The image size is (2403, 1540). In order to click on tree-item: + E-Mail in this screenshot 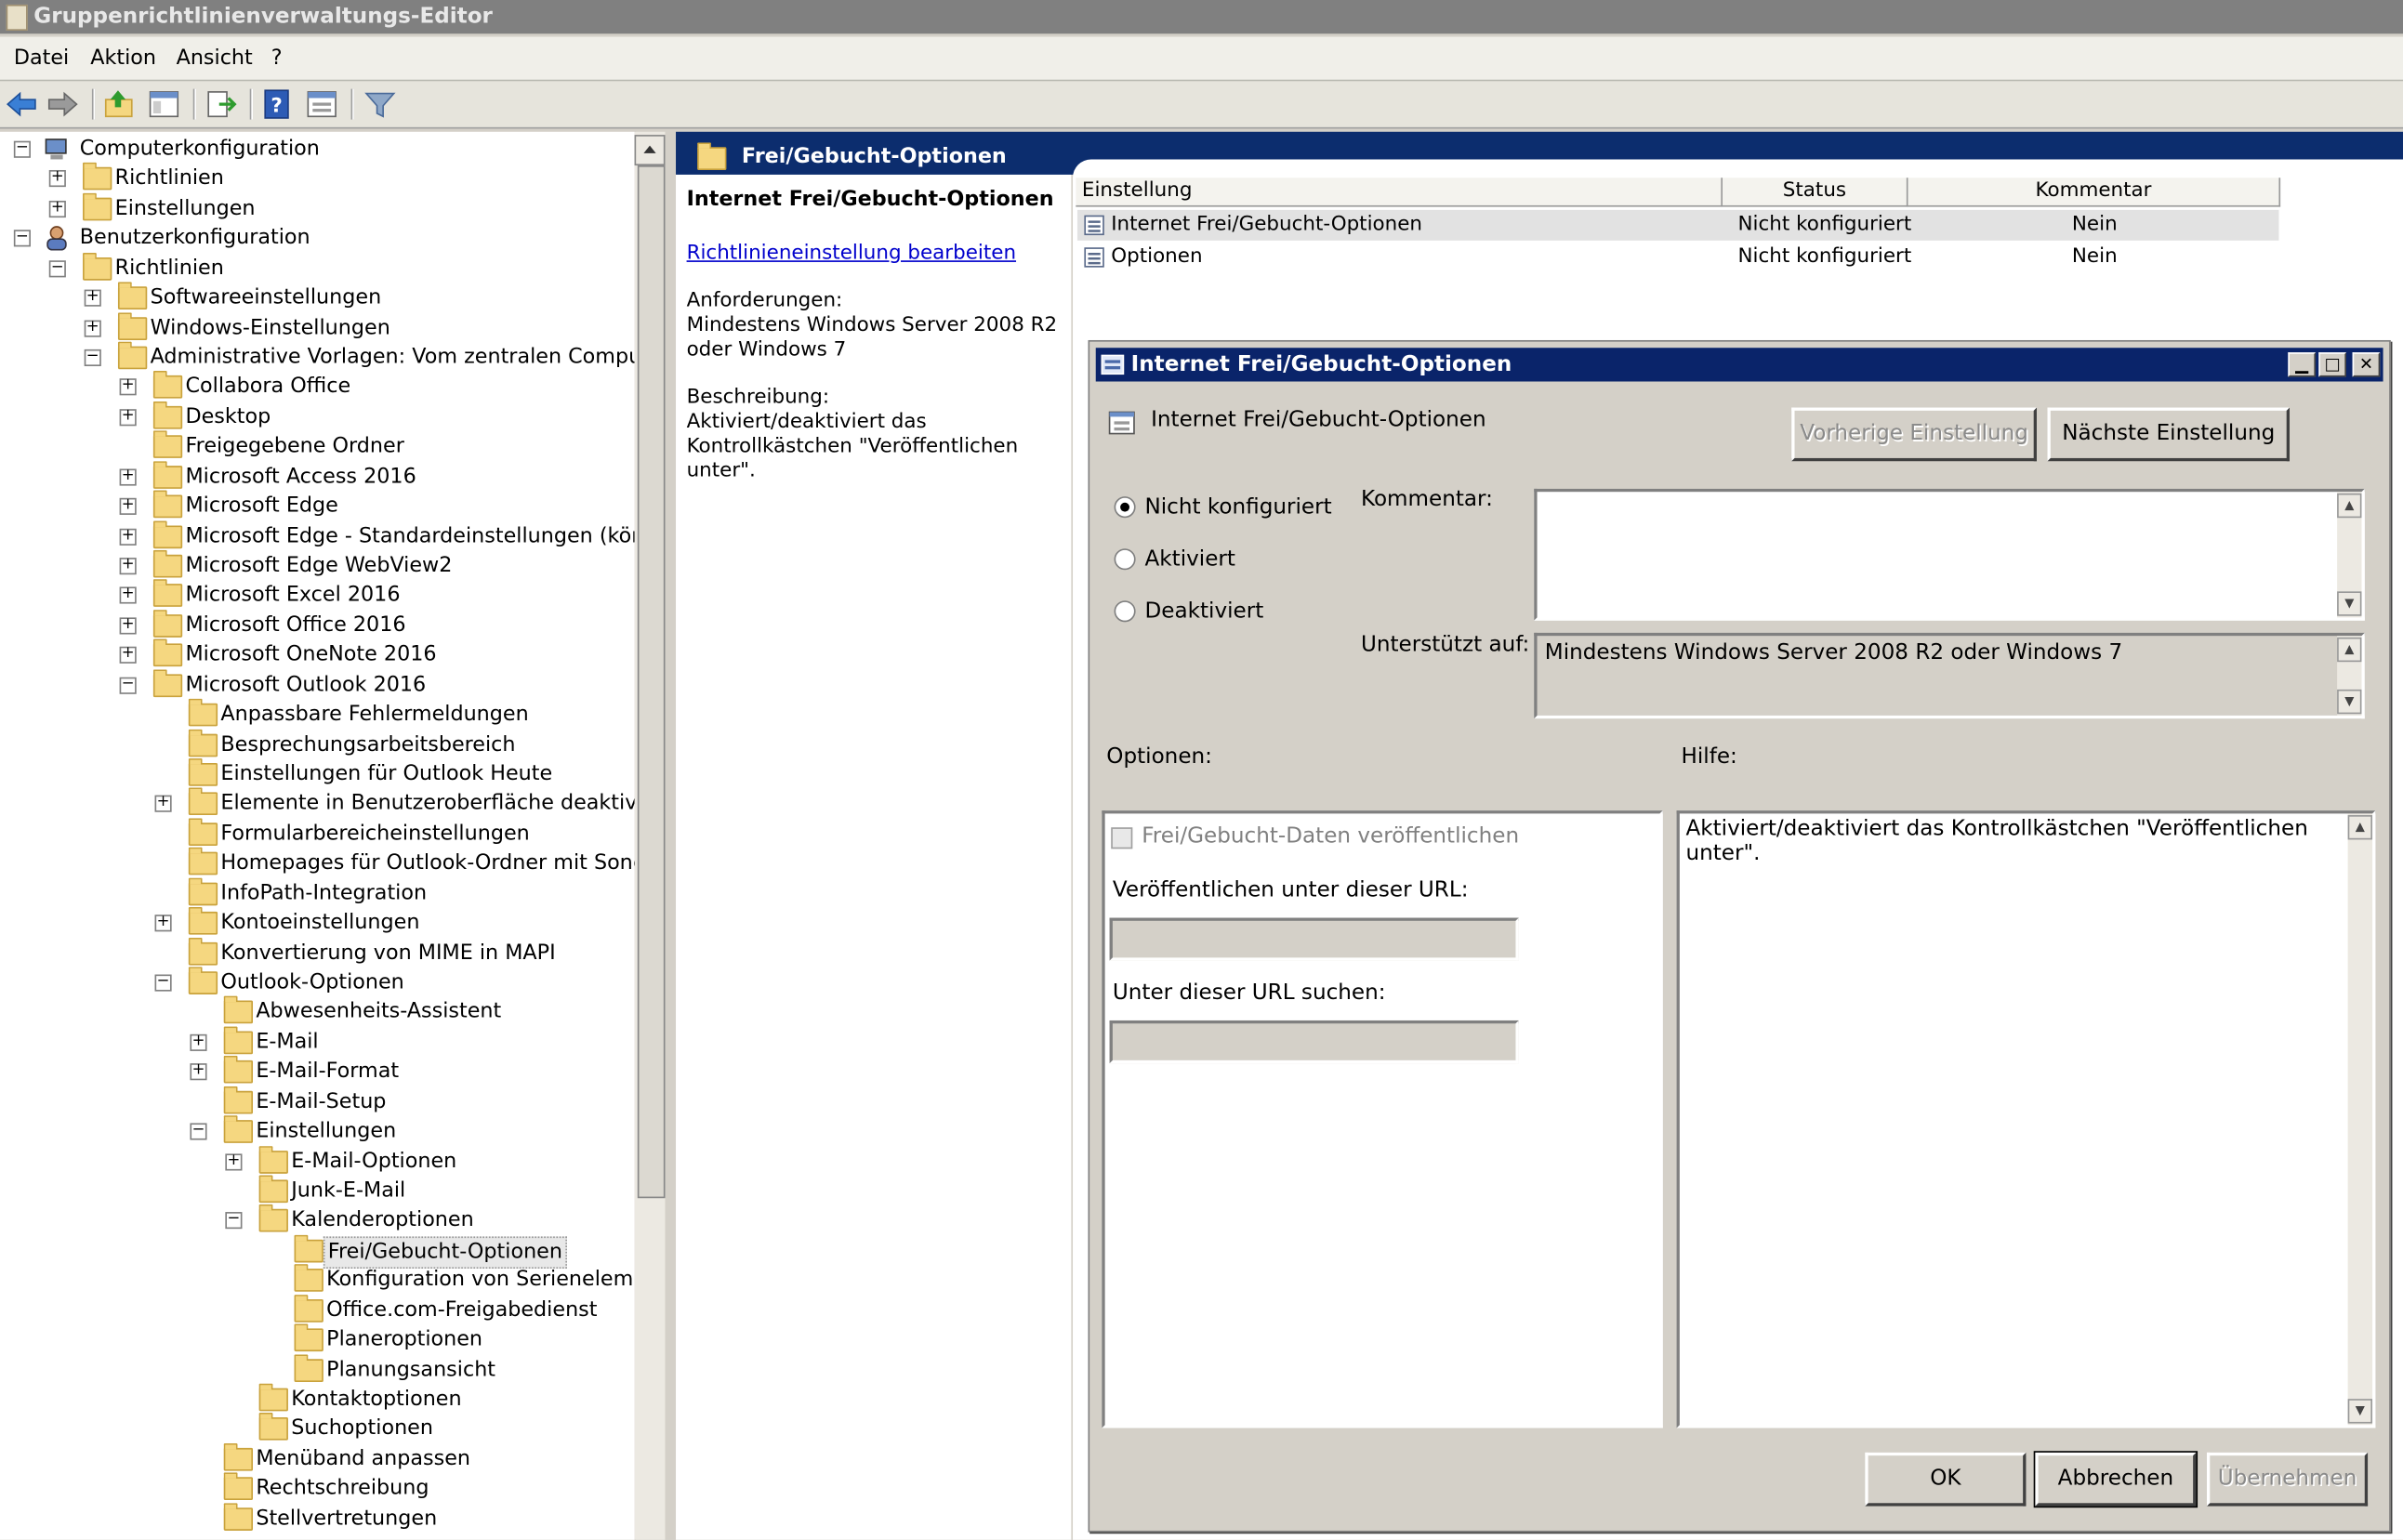, I will do `click(317, 1041)`.